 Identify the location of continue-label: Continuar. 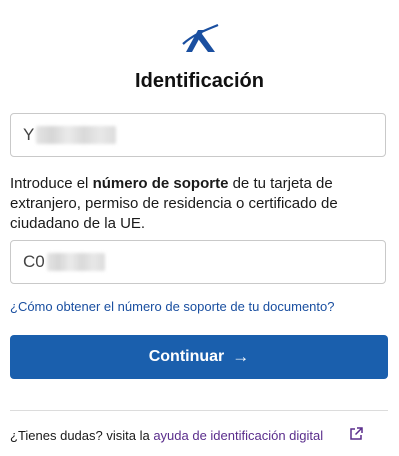
(186, 356).